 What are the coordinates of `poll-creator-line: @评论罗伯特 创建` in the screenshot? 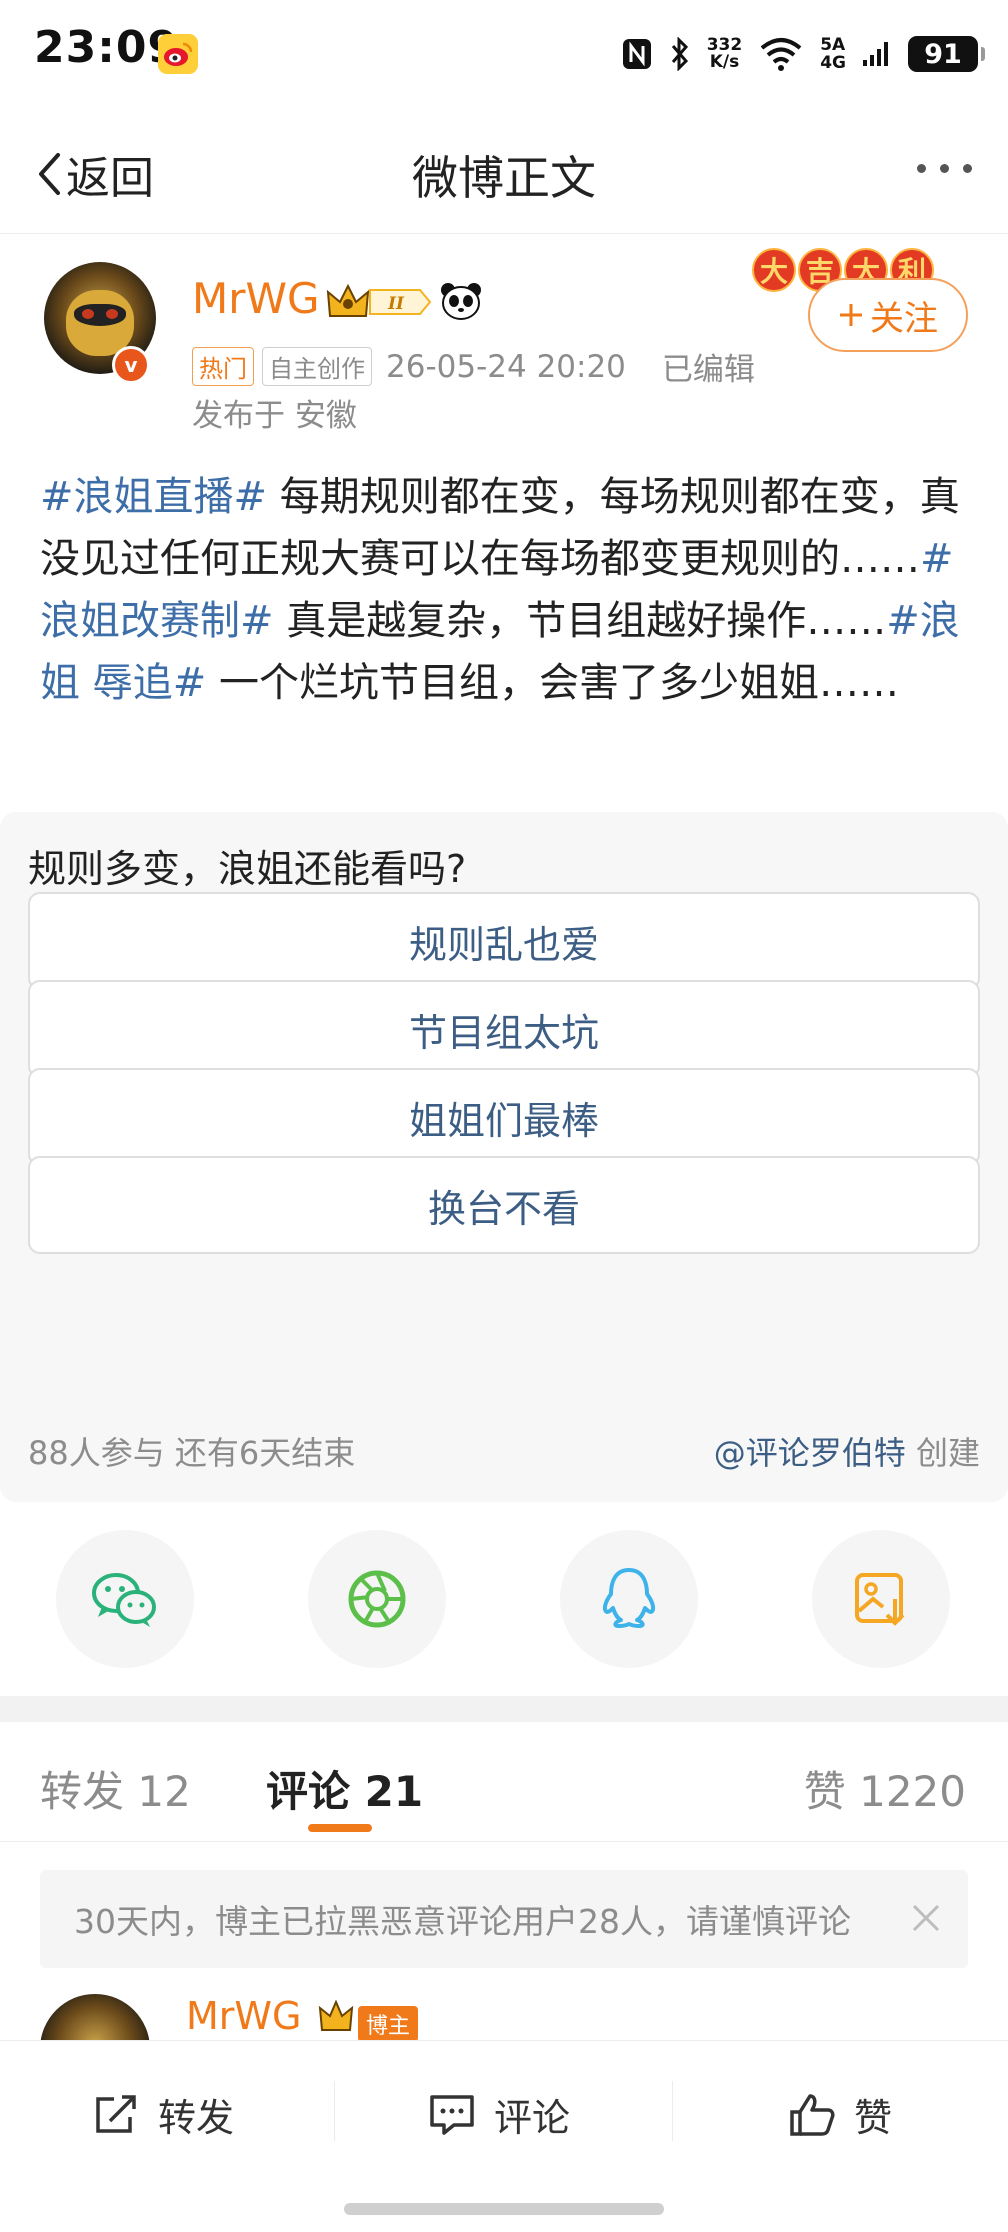 It's located at (847, 1451).